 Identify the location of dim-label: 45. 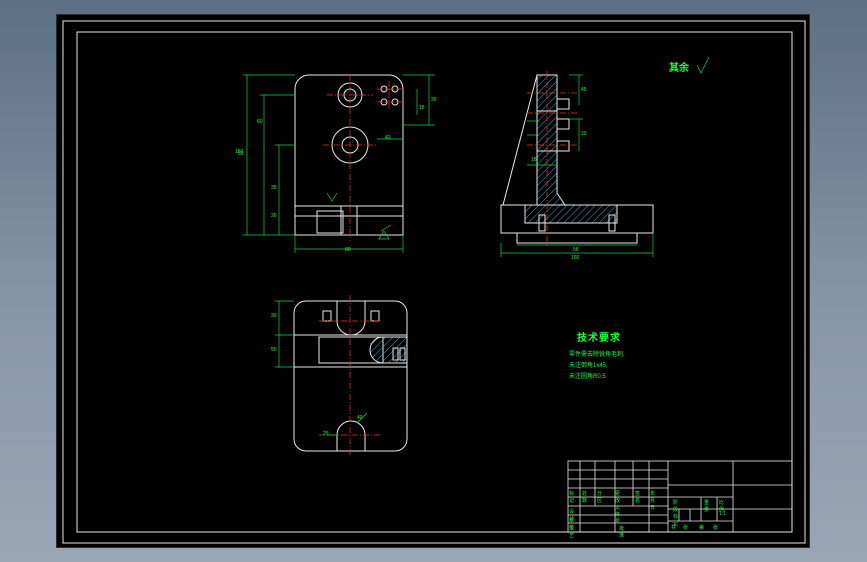
(584, 90).